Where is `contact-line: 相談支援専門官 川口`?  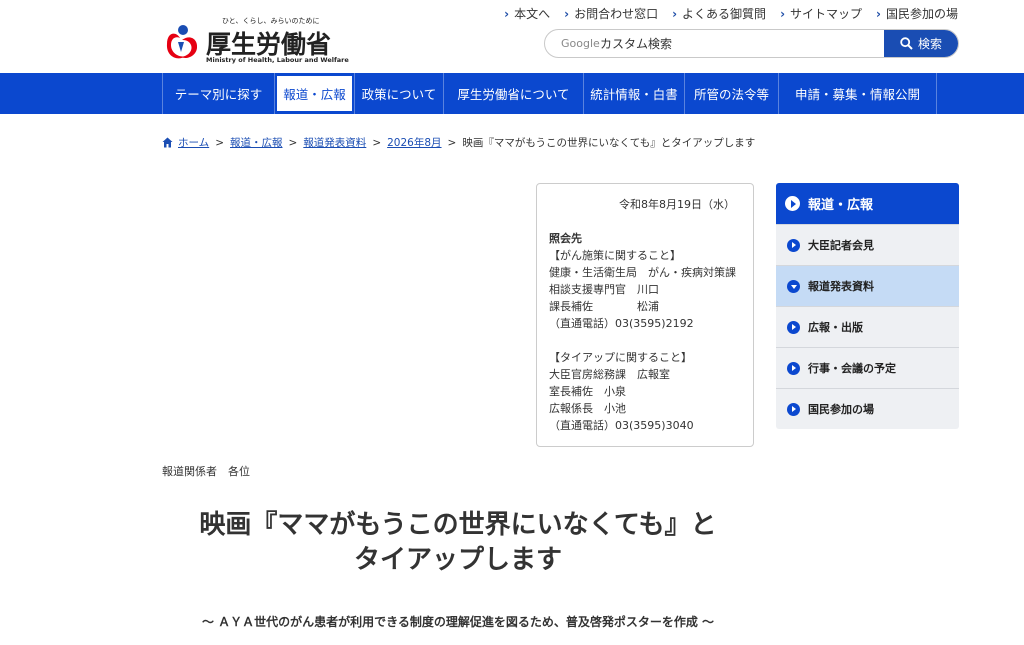 contact-line: 相談支援専門官 川口 is located at coordinates (604, 289).